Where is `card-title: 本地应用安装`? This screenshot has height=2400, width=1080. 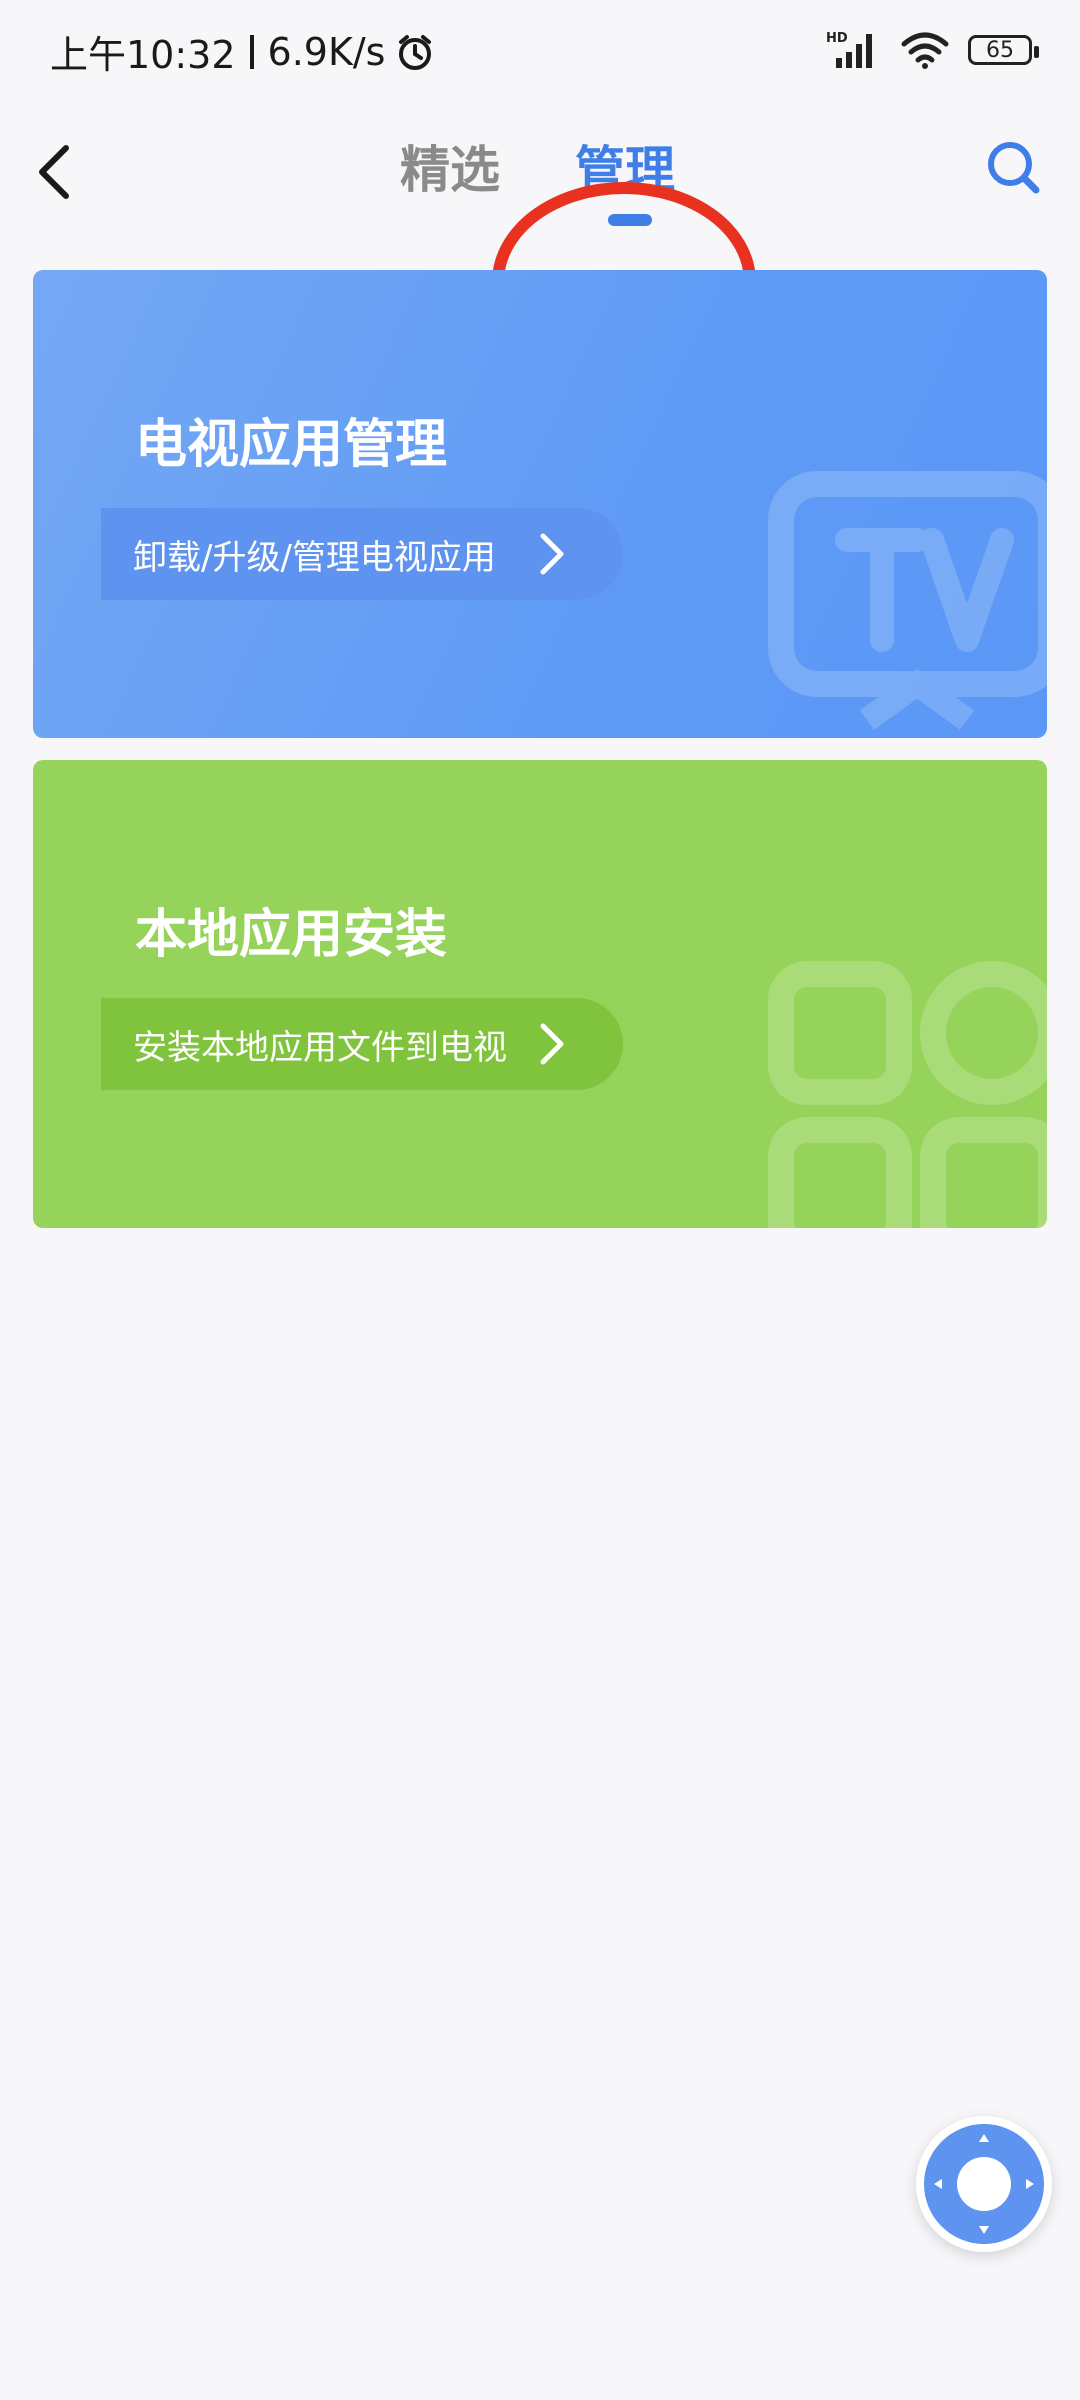
card-title: 本地应用安装 is located at coordinates (291, 935).